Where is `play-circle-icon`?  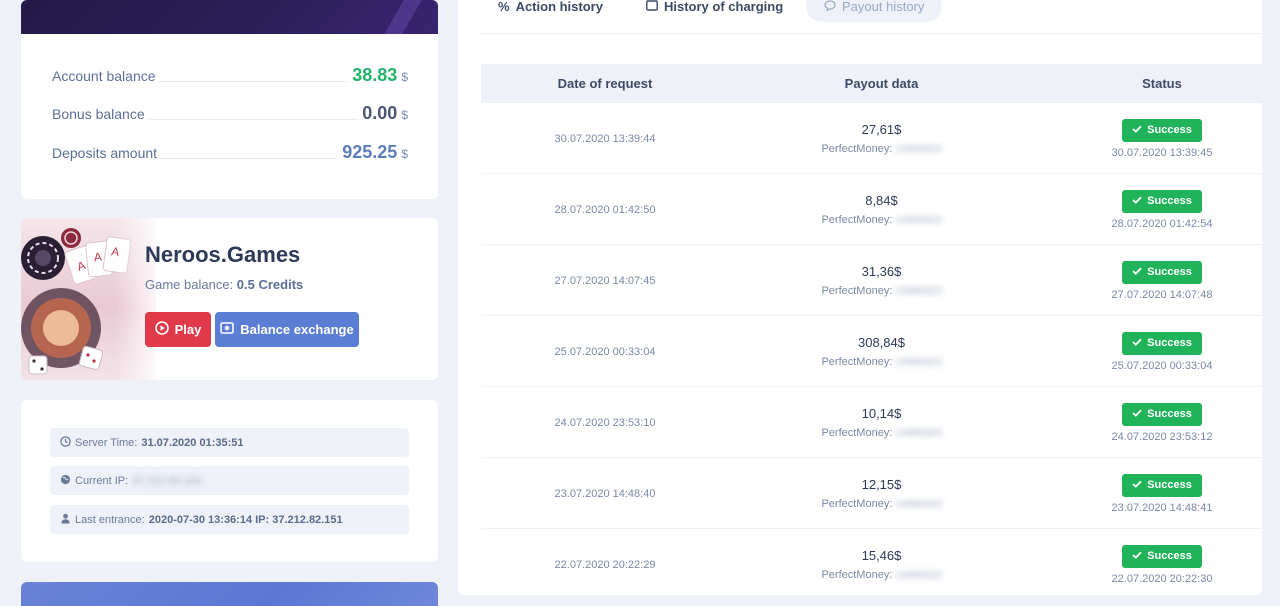 play-circle-icon is located at coordinates (161, 329).